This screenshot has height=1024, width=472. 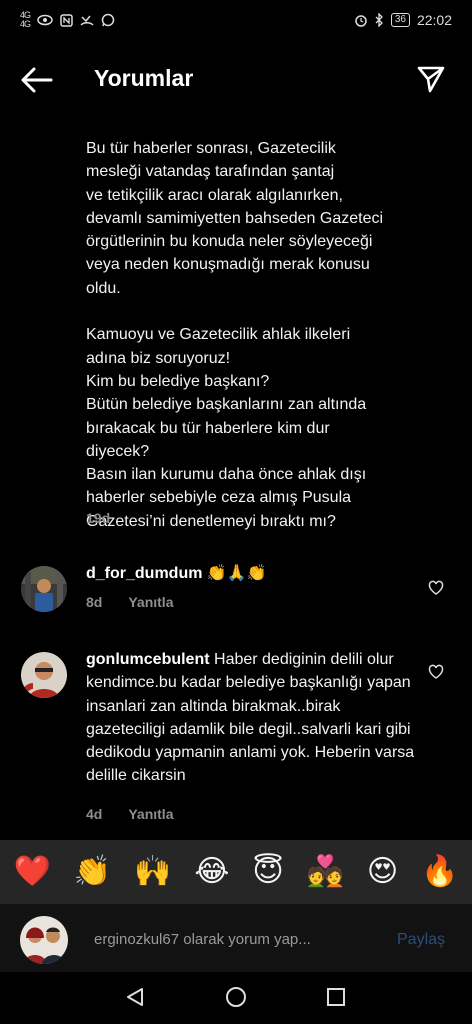 What do you see at coordinates (325, 872) in the screenshot?
I see `emoji-couple-button: 💑` at bounding box center [325, 872].